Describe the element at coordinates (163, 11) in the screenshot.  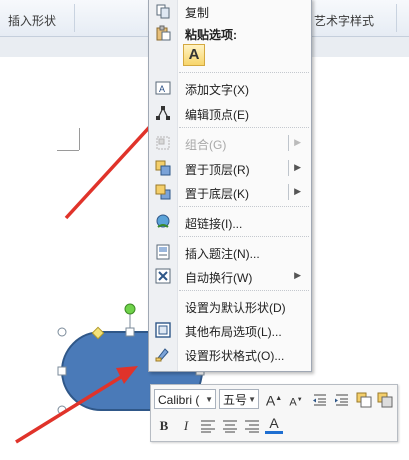
I see `copy-icon` at that location.